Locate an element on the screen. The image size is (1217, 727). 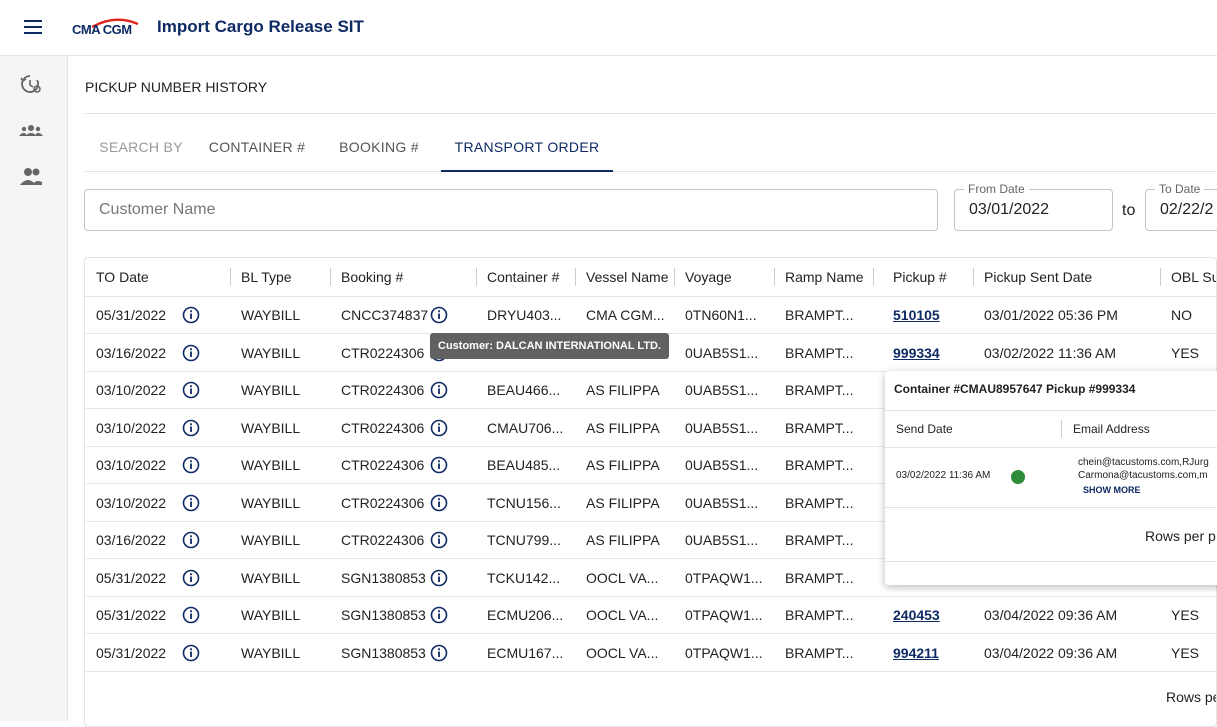
tab-transport-order: TRANSPORT ORDER is located at coordinates (527, 149).